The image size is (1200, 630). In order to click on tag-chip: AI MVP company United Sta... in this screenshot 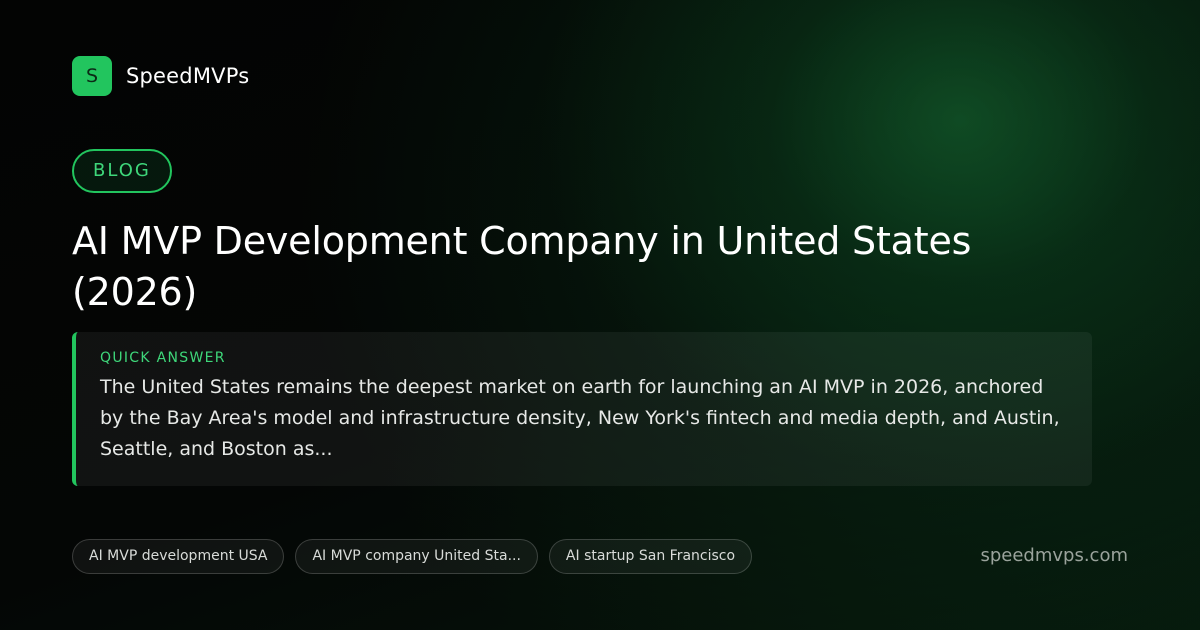, I will do `click(416, 556)`.